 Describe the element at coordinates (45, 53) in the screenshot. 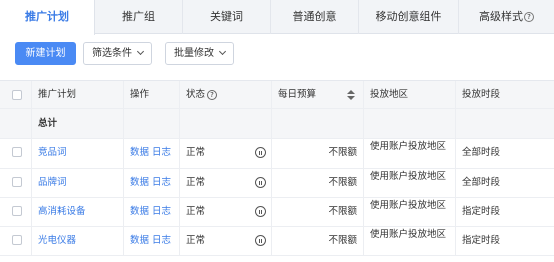

I see `new-plan-button: 新建计划` at that location.